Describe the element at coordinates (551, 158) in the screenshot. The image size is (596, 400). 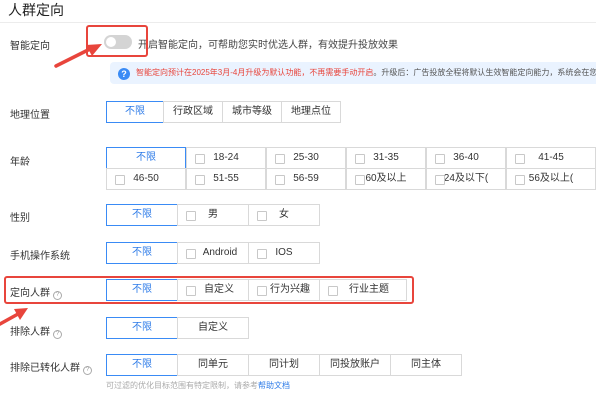
I see `age-option-41-45: 41-45` at that location.